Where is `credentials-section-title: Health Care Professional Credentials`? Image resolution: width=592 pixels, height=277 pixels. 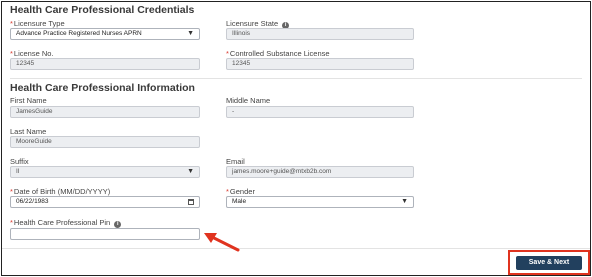 credentials-section-title: Health Care Professional Credentials is located at coordinates (102, 10).